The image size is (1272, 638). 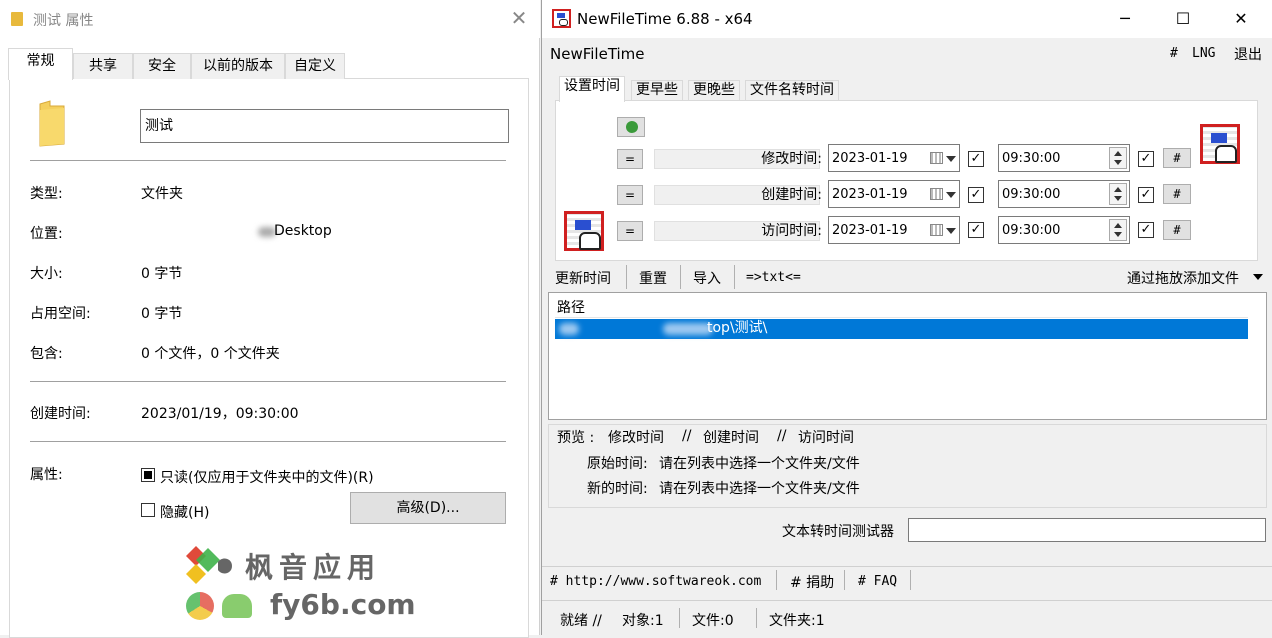 What do you see at coordinates (894, 158) in the screenshot?
I see `row-modified-date-input: 2023-01-19` at bounding box center [894, 158].